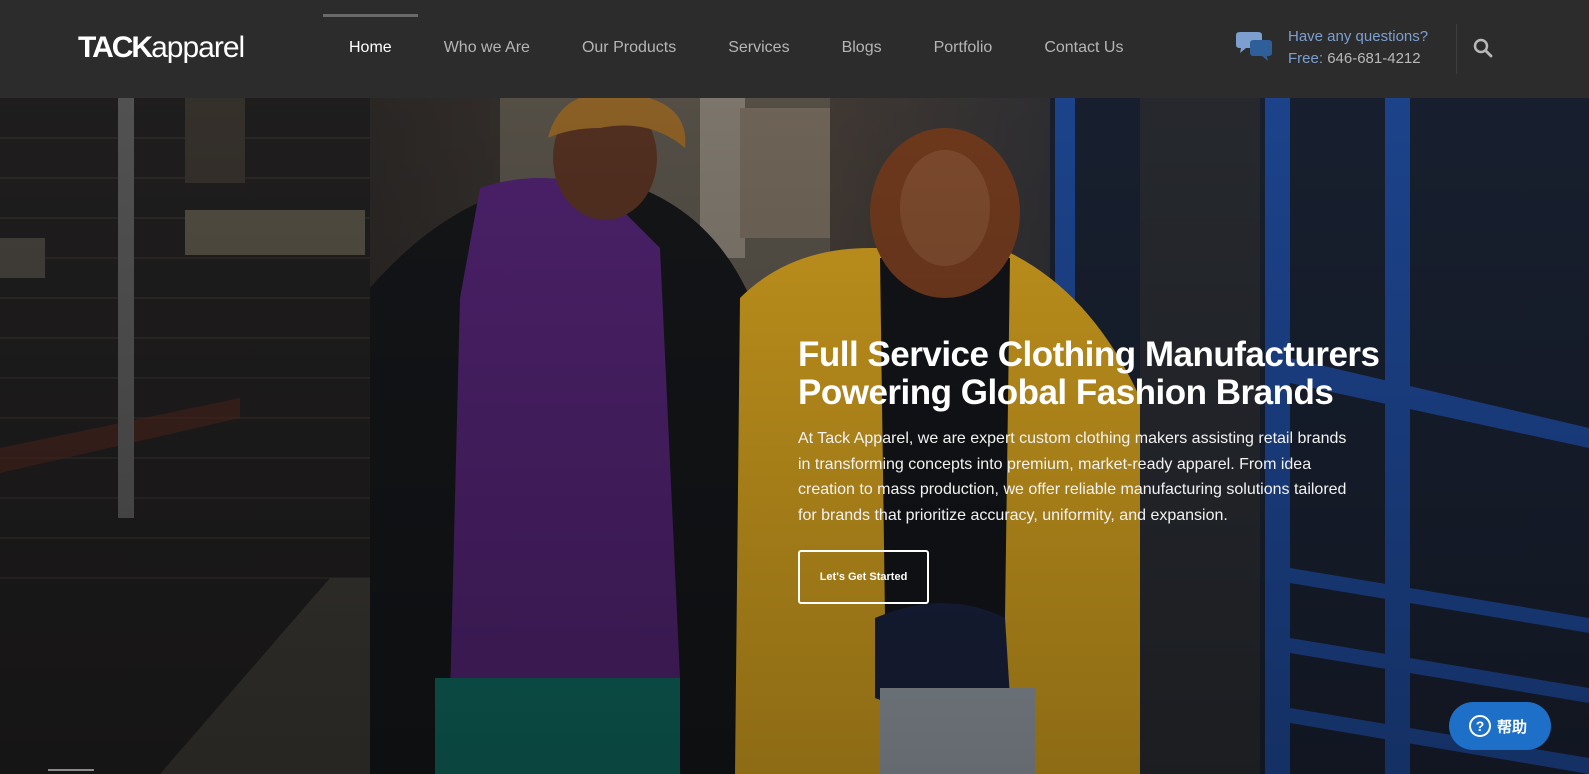 The width and height of the screenshot is (1589, 774). Describe the element at coordinates (863, 577) in the screenshot. I see `get-started-button: Let's Get Started` at that location.